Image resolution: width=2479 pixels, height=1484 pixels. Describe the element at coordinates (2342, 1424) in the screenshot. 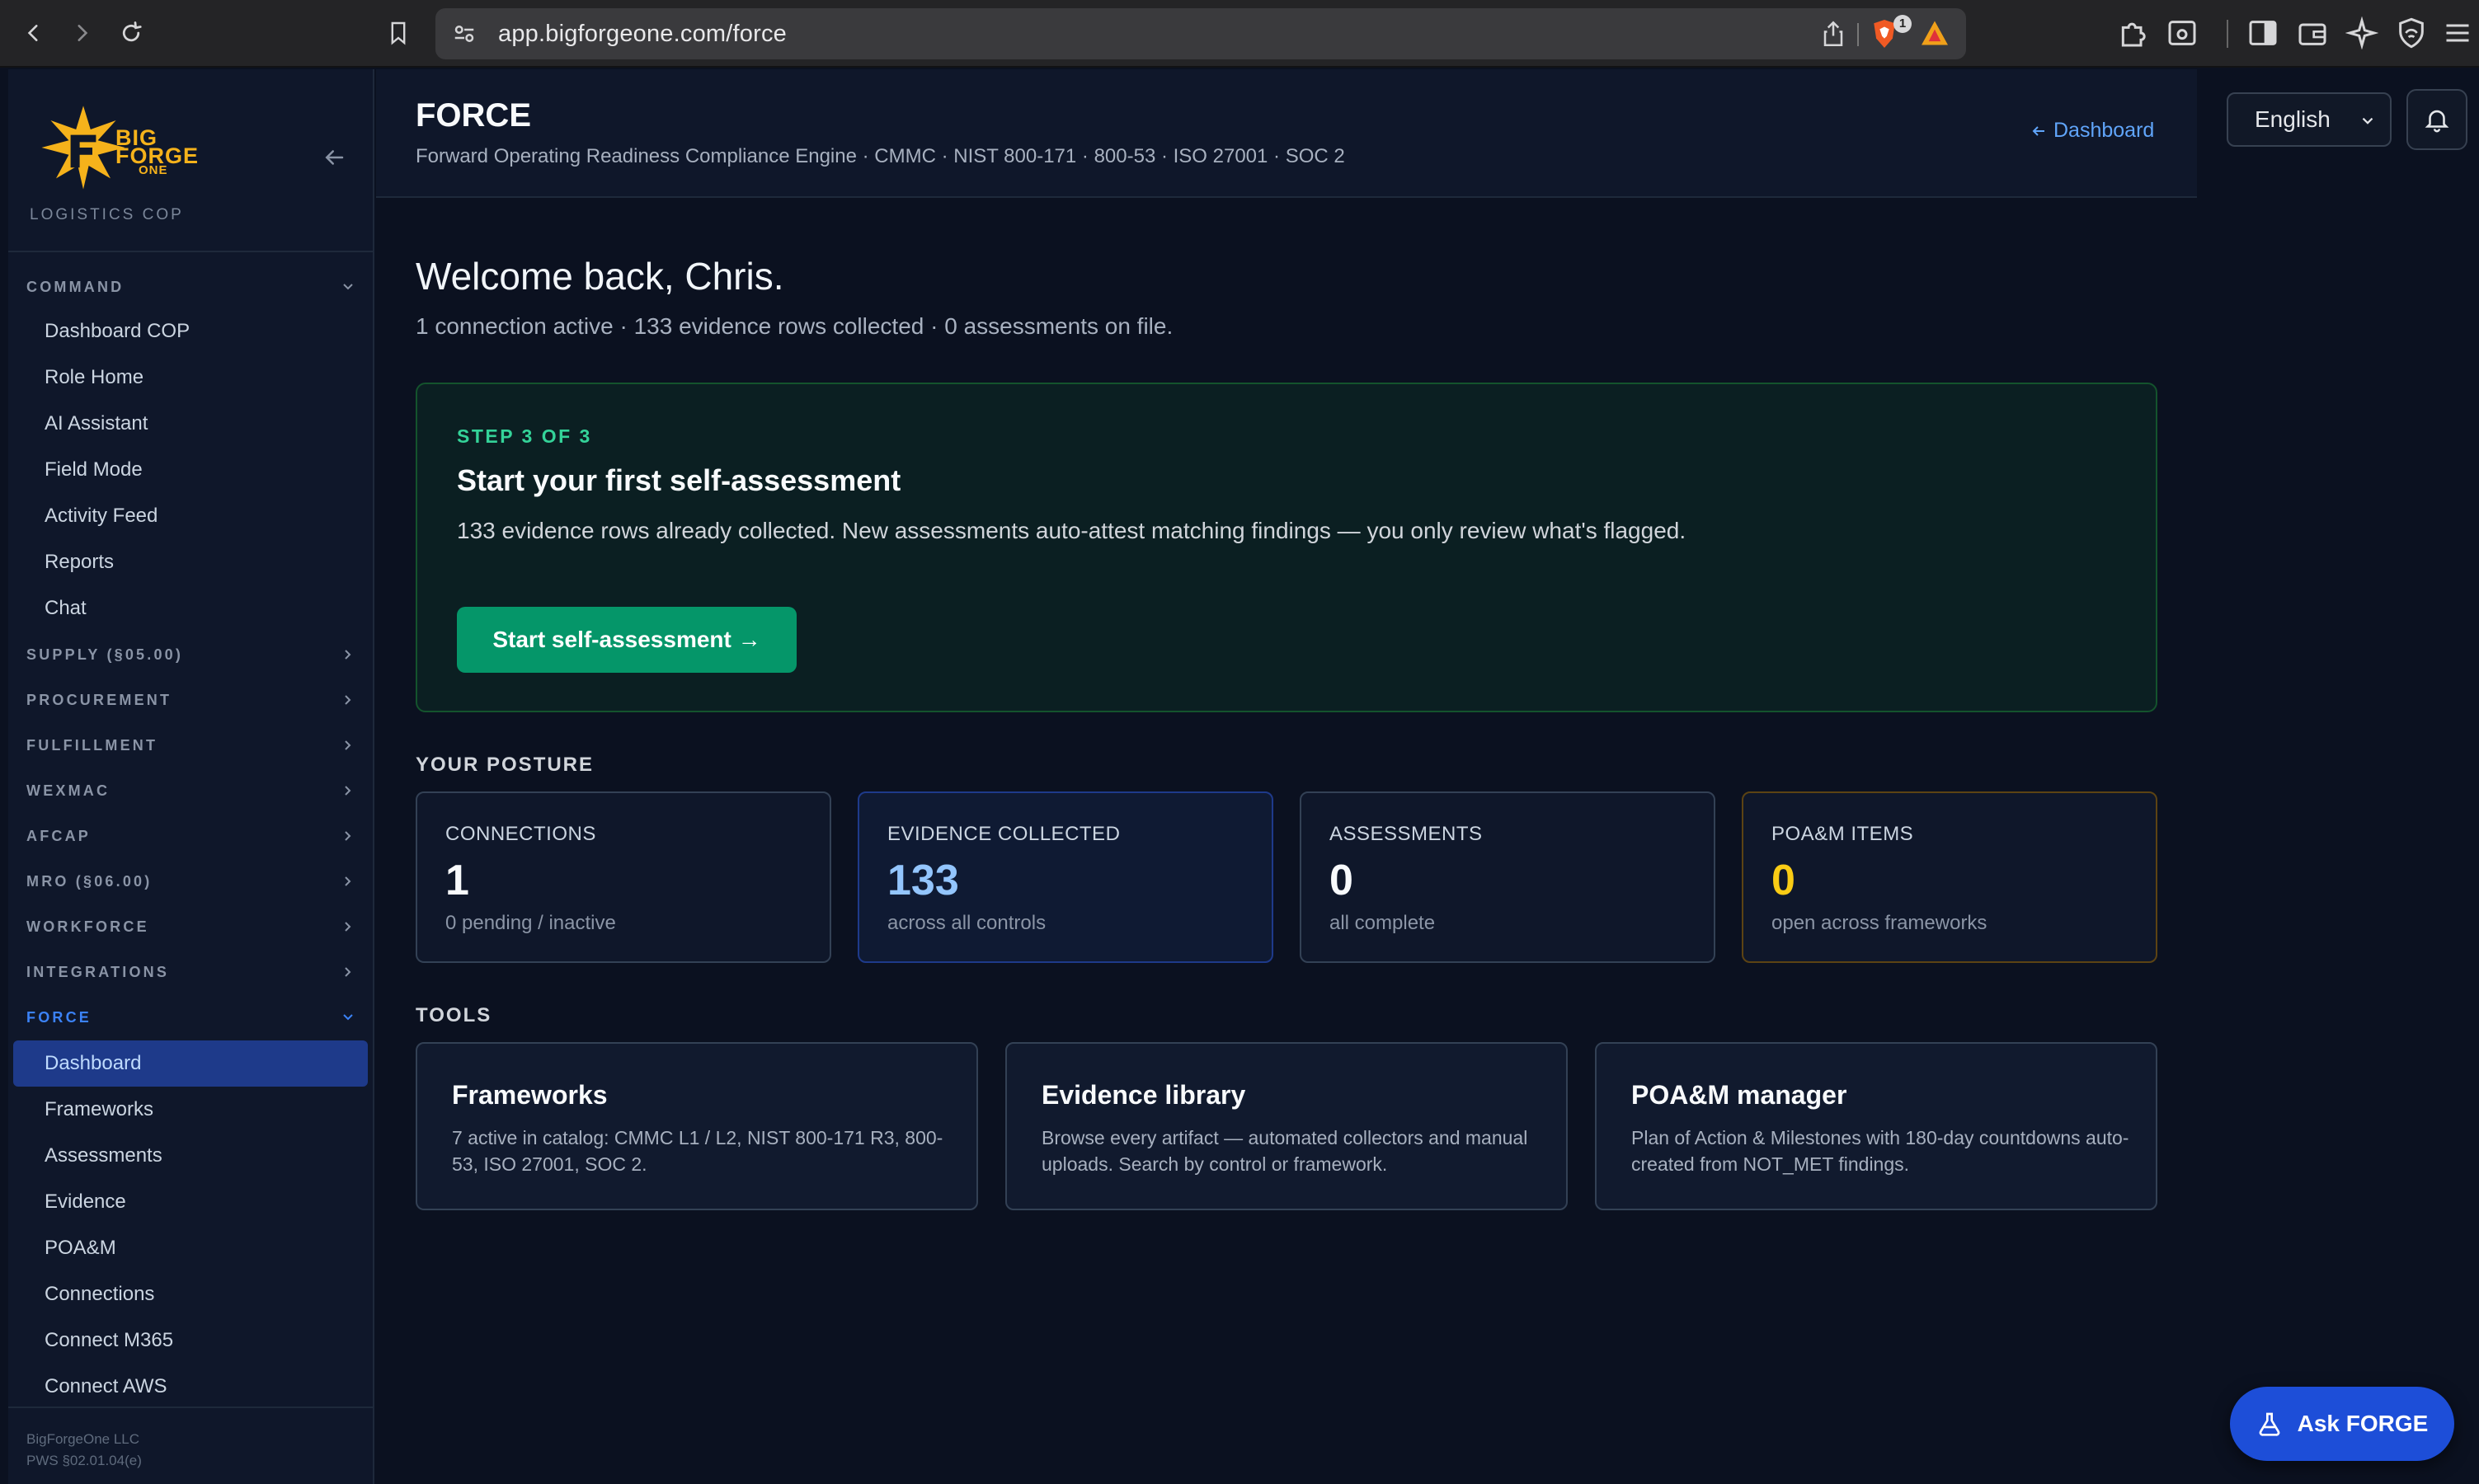

I see `ask-forge-button: Ask FORGE` at that location.